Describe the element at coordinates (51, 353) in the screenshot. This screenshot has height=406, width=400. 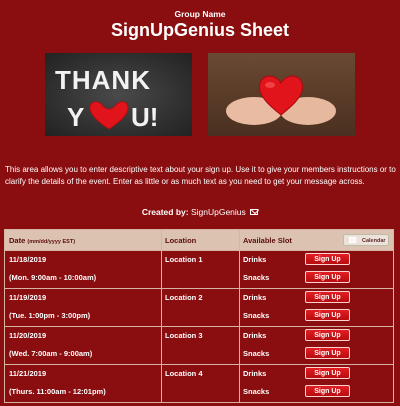
I see `row-time: (Wed. 7:00am - 9:00am)` at that location.